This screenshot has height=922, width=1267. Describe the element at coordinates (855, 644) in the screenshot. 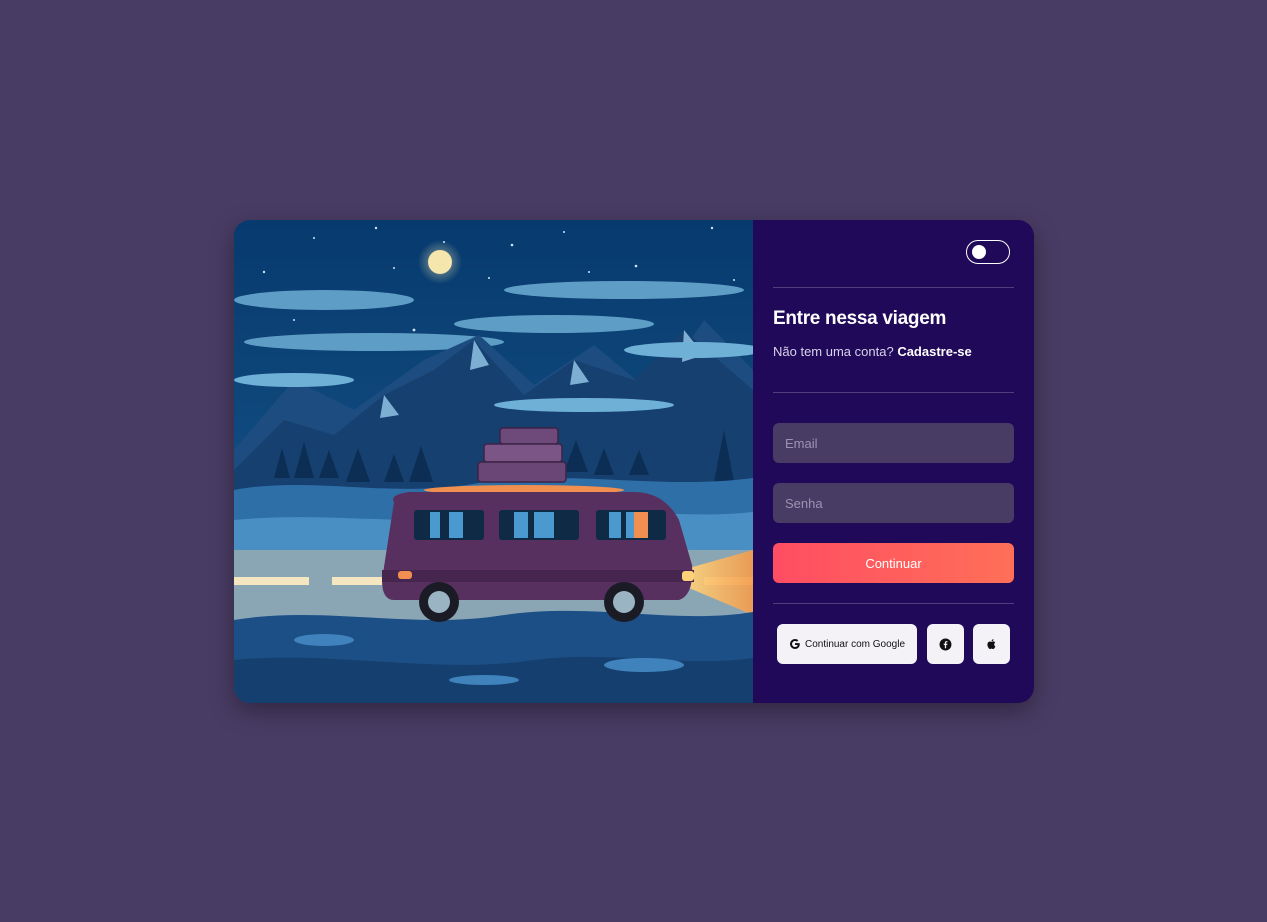

I see `google-button-label: Continuar com Google` at that location.